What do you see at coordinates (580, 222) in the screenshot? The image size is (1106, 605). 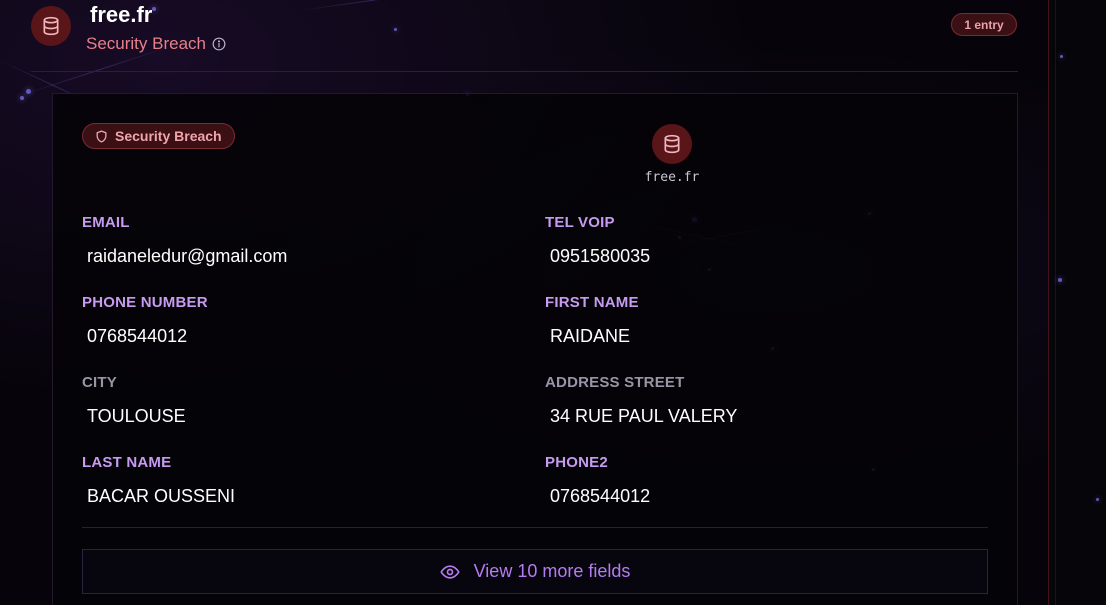 I see `field-label-tel-voip: TEL VOIP` at bounding box center [580, 222].